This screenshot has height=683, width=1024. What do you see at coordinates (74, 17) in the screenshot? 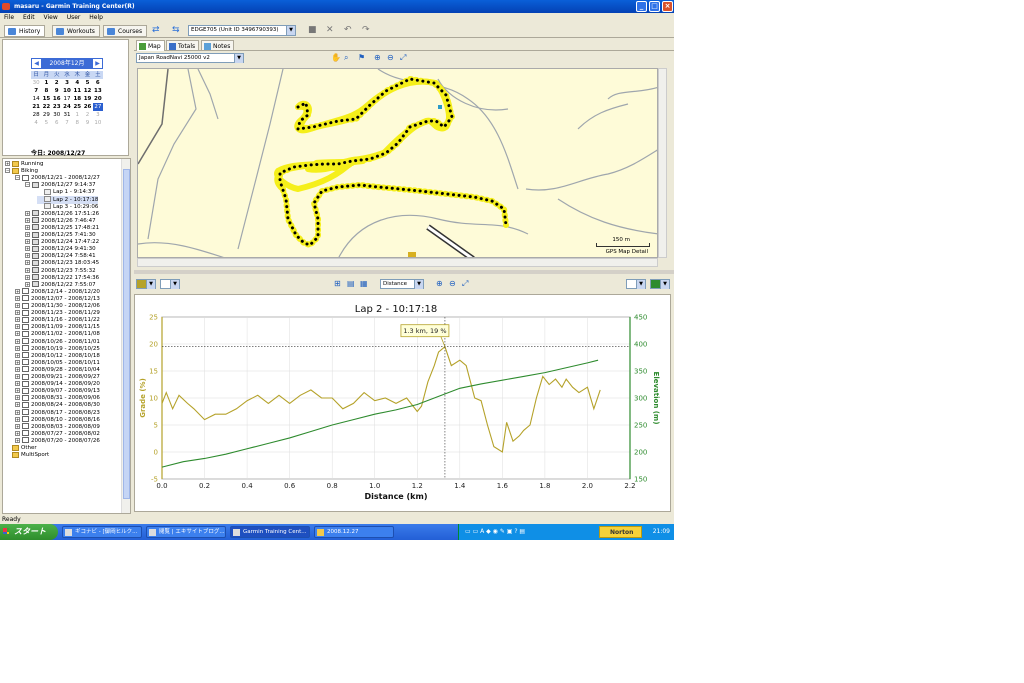
I see `menu-user: User` at bounding box center [74, 17].